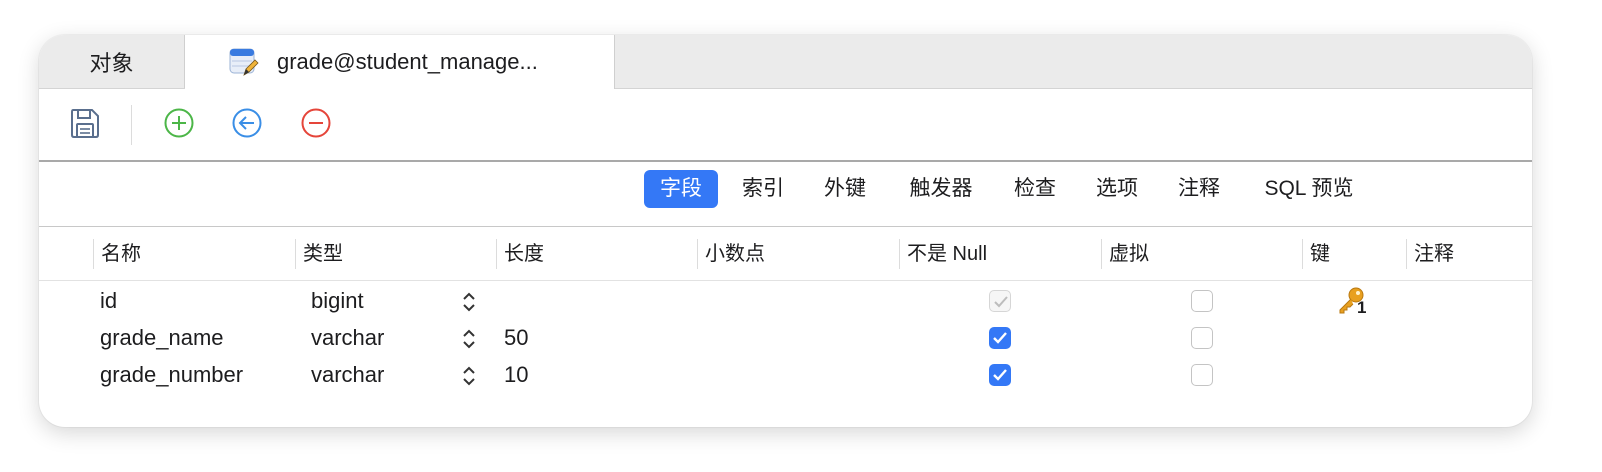 The image size is (1602, 472). I want to click on column-header-decimals: 小数点, so click(798, 254).